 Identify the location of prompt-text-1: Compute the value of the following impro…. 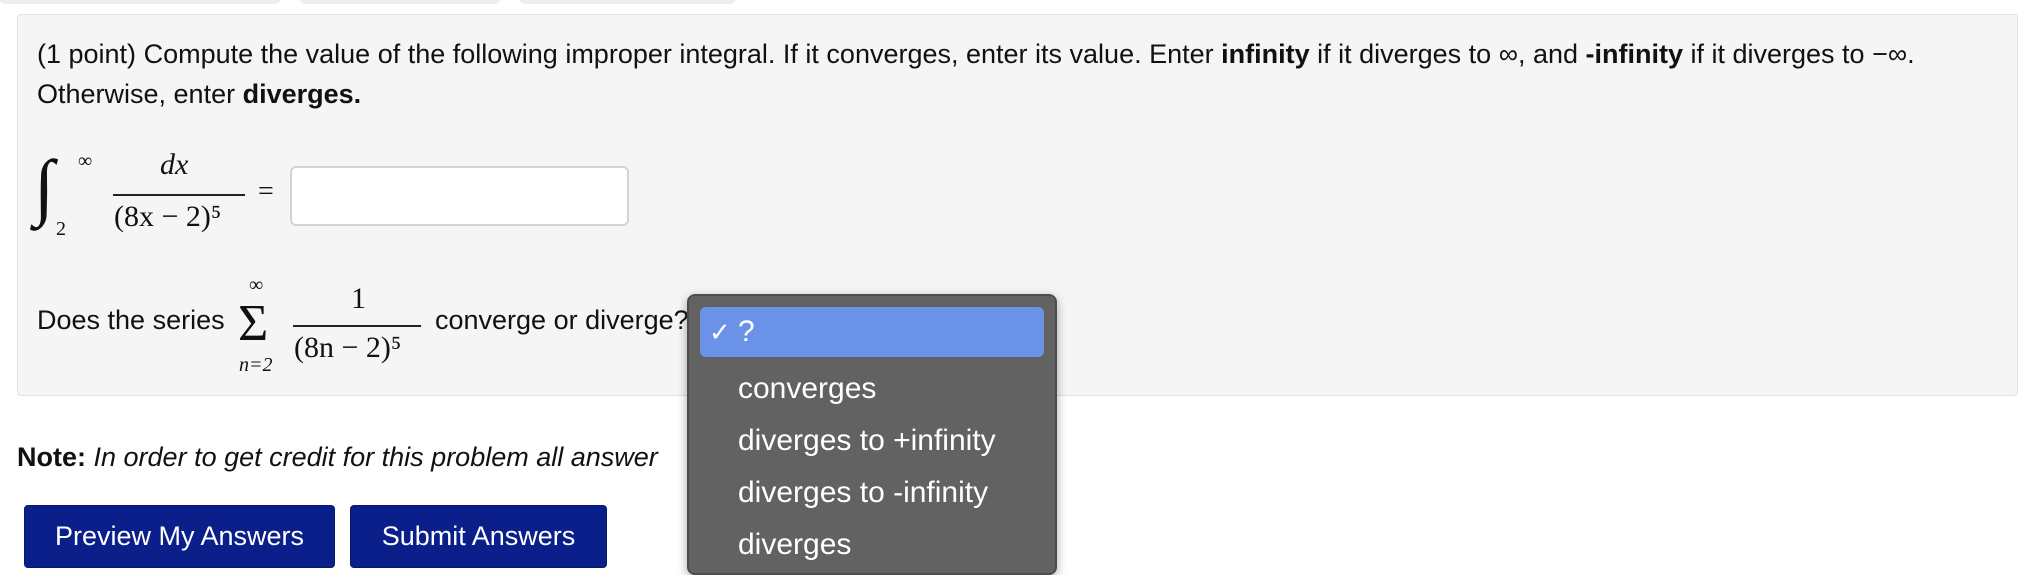
(679, 54).